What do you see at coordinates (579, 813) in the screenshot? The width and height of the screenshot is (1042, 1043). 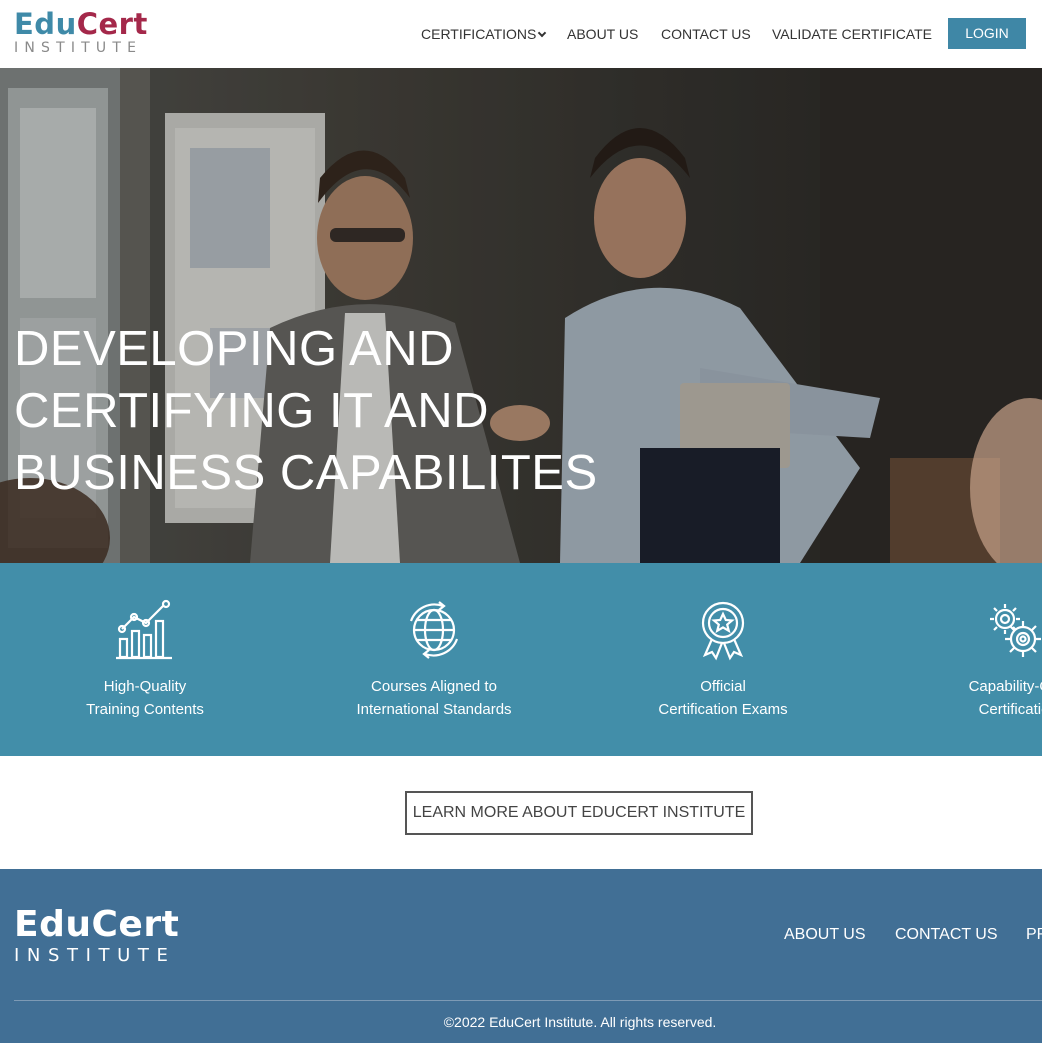 I see `learn-more-button: LEARN MORE ABOUT EDUCERT INSTITUTE` at bounding box center [579, 813].